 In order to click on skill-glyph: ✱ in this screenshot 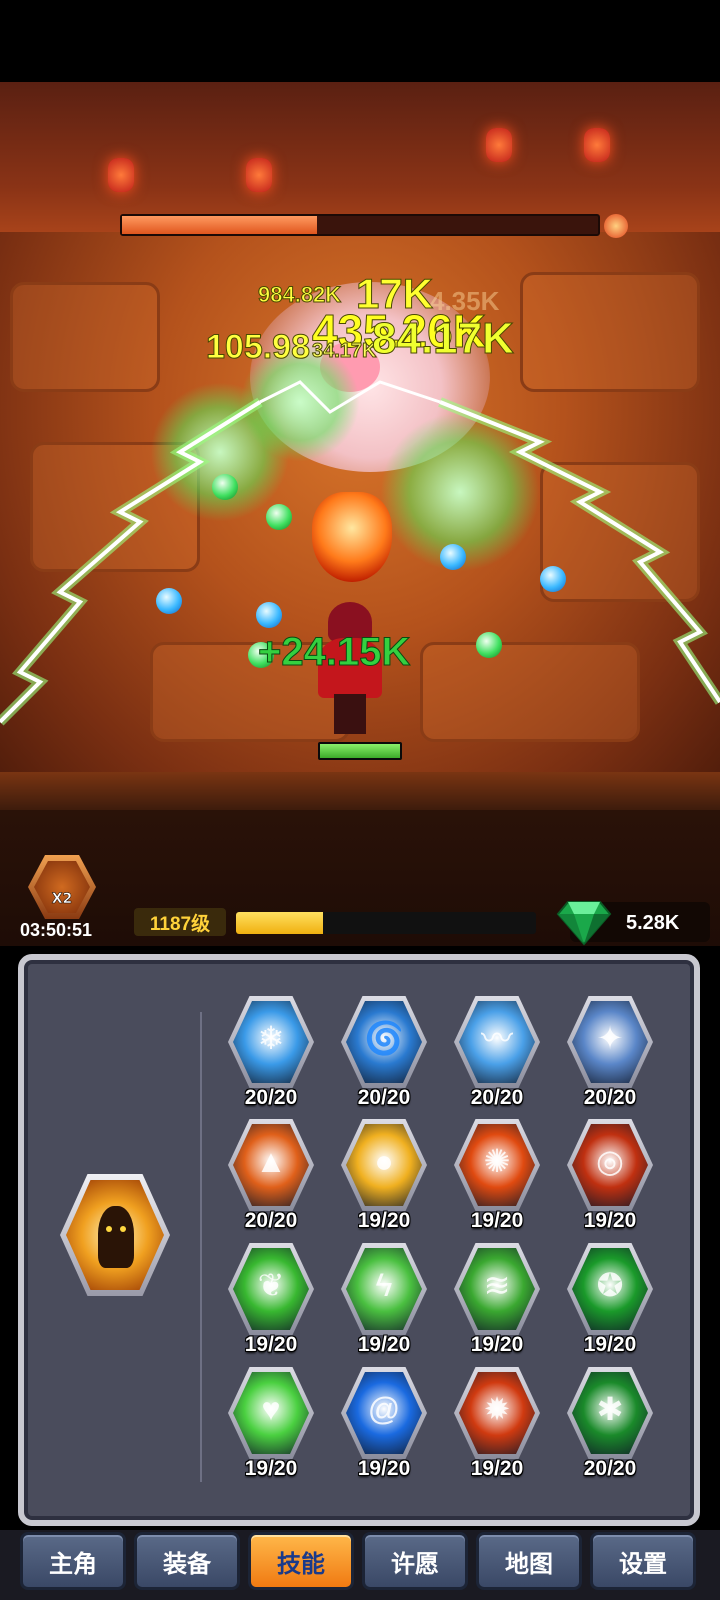, I will do `click(610, 1409)`.